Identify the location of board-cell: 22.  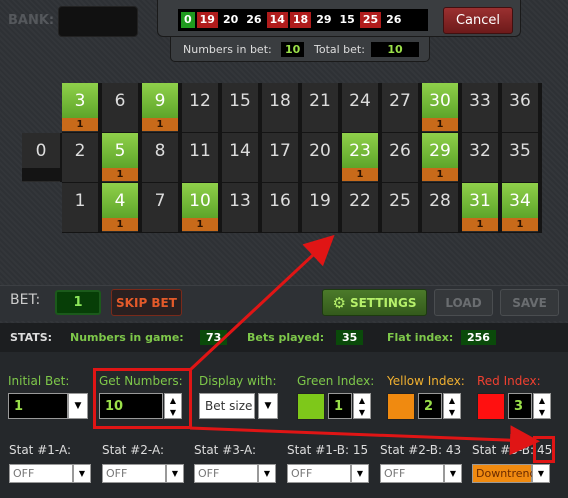
(361, 207).